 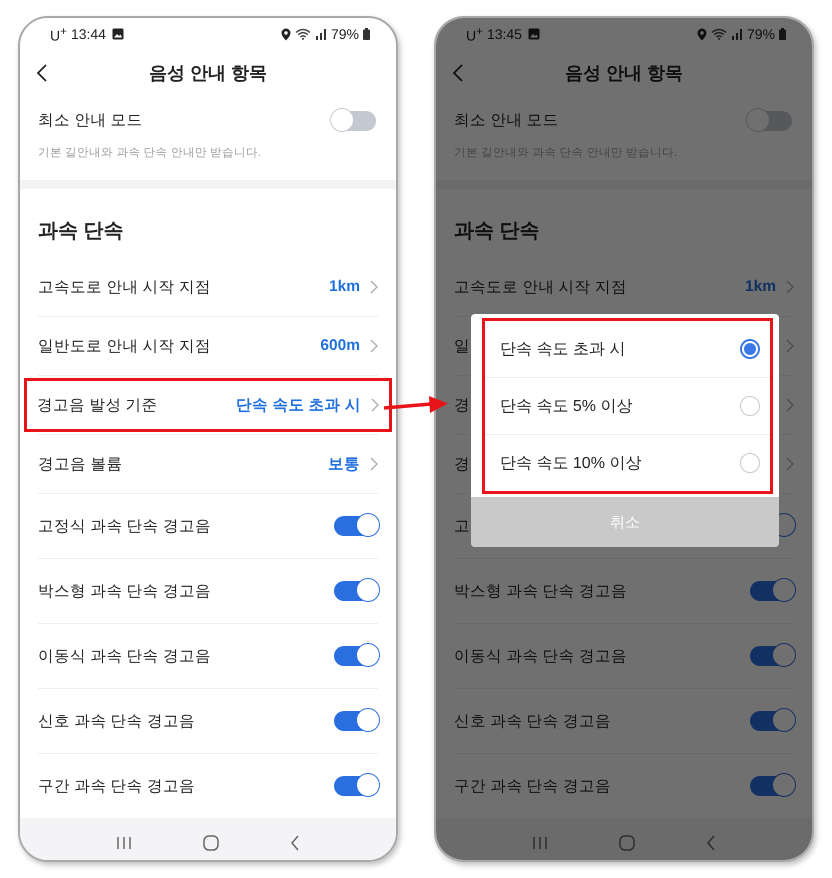 What do you see at coordinates (298, 405) in the screenshot?
I see `setting-value: 단속 속도 초과 시` at bounding box center [298, 405].